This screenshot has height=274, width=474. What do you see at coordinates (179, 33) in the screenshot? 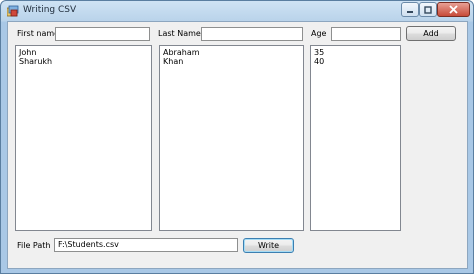
I see `last-name-label: Last Name` at bounding box center [179, 33].